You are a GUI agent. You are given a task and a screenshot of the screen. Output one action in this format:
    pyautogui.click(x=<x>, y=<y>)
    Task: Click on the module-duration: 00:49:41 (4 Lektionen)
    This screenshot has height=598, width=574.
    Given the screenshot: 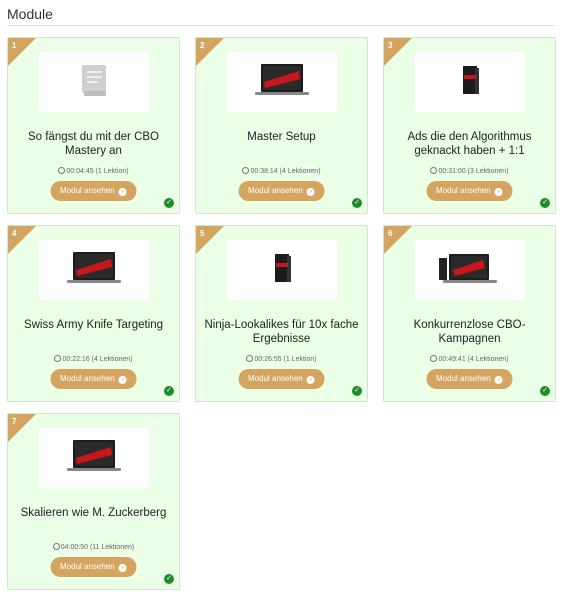 What is the action you would take?
    pyautogui.click(x=469, y=359)
    